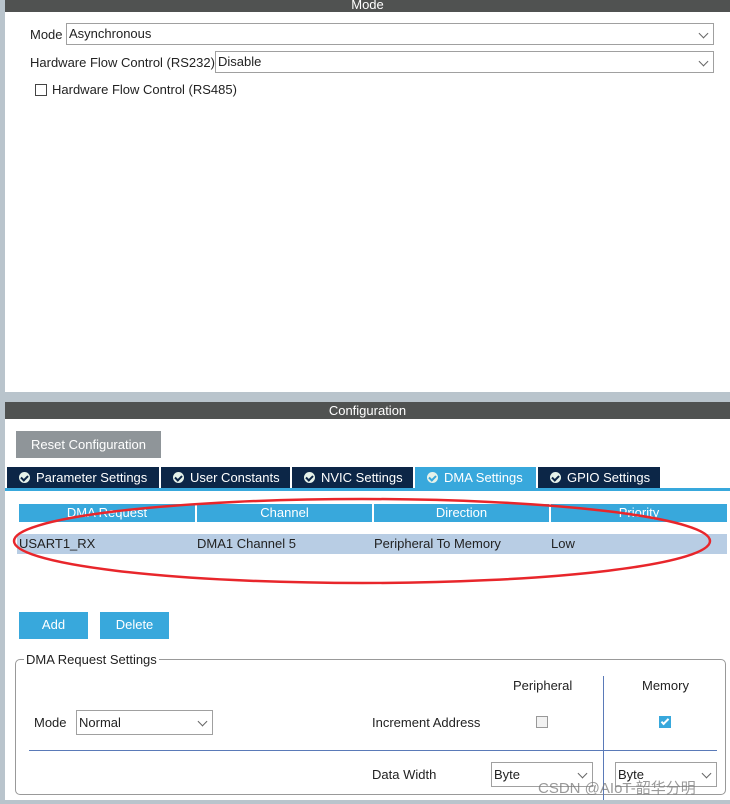  I want to click on mode-select: Asynchronous, so click(390, 34).